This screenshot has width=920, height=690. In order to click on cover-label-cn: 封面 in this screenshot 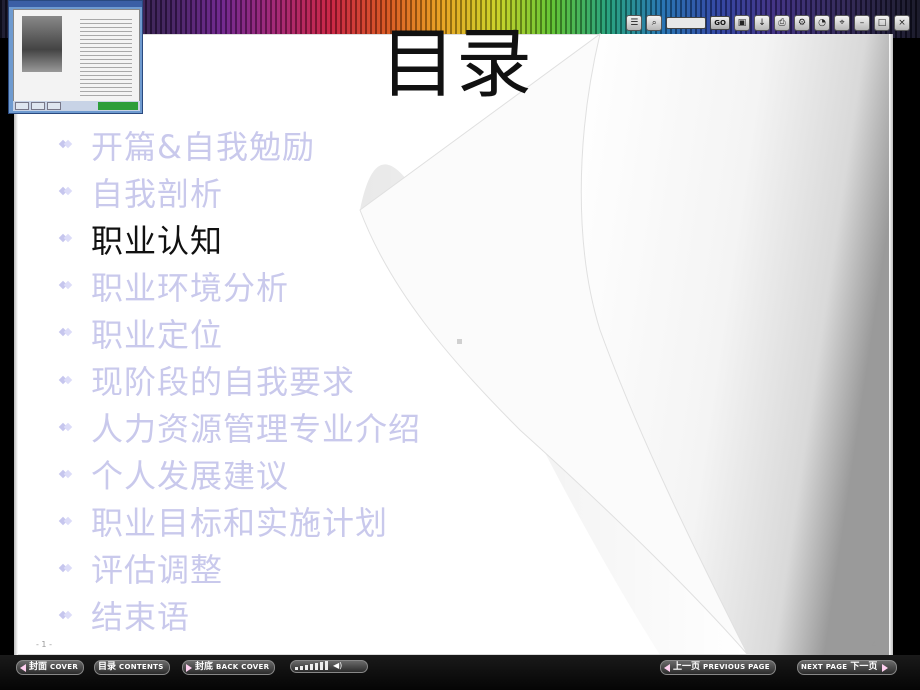, I will do `click(38, 667)`.